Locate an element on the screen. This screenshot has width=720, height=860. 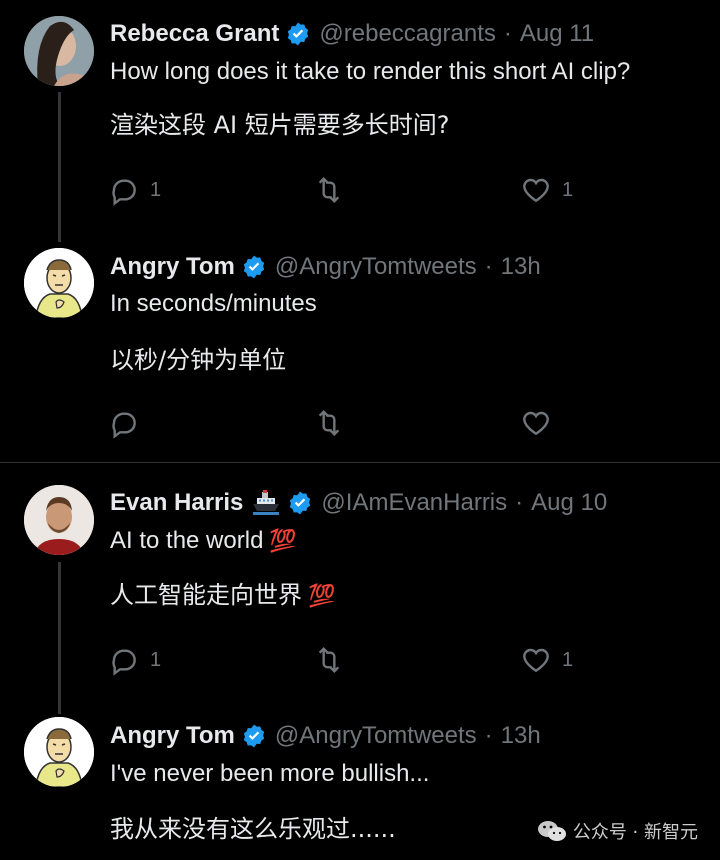
reply-button is located at coordinates (129, 423).